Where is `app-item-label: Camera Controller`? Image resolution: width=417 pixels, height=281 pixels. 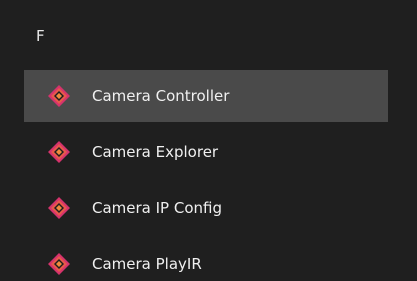 app-item-label: Camera Controller is located at coordinates (161, 96).